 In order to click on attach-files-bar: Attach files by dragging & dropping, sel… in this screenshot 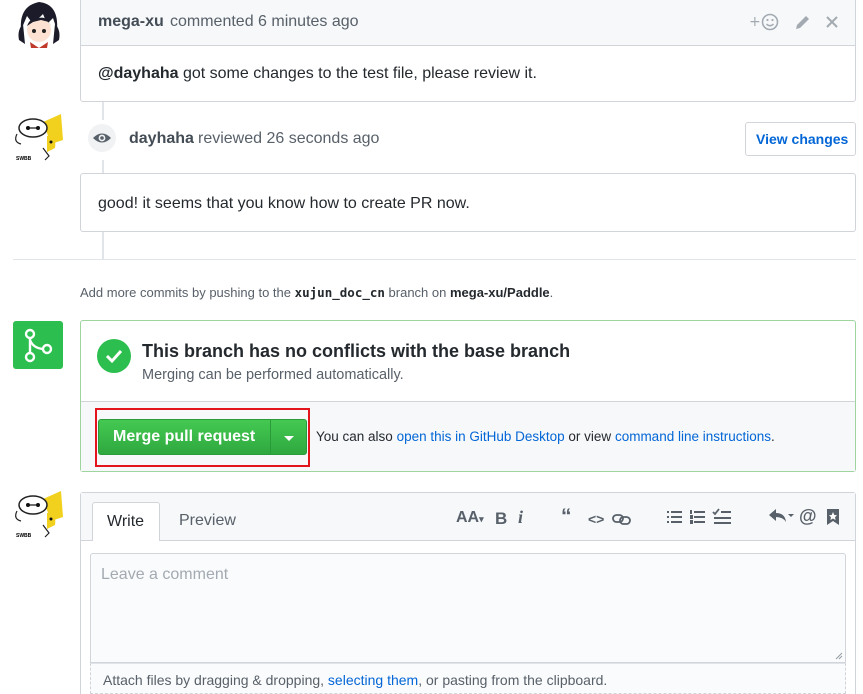, I will do `click(468, 678)`.